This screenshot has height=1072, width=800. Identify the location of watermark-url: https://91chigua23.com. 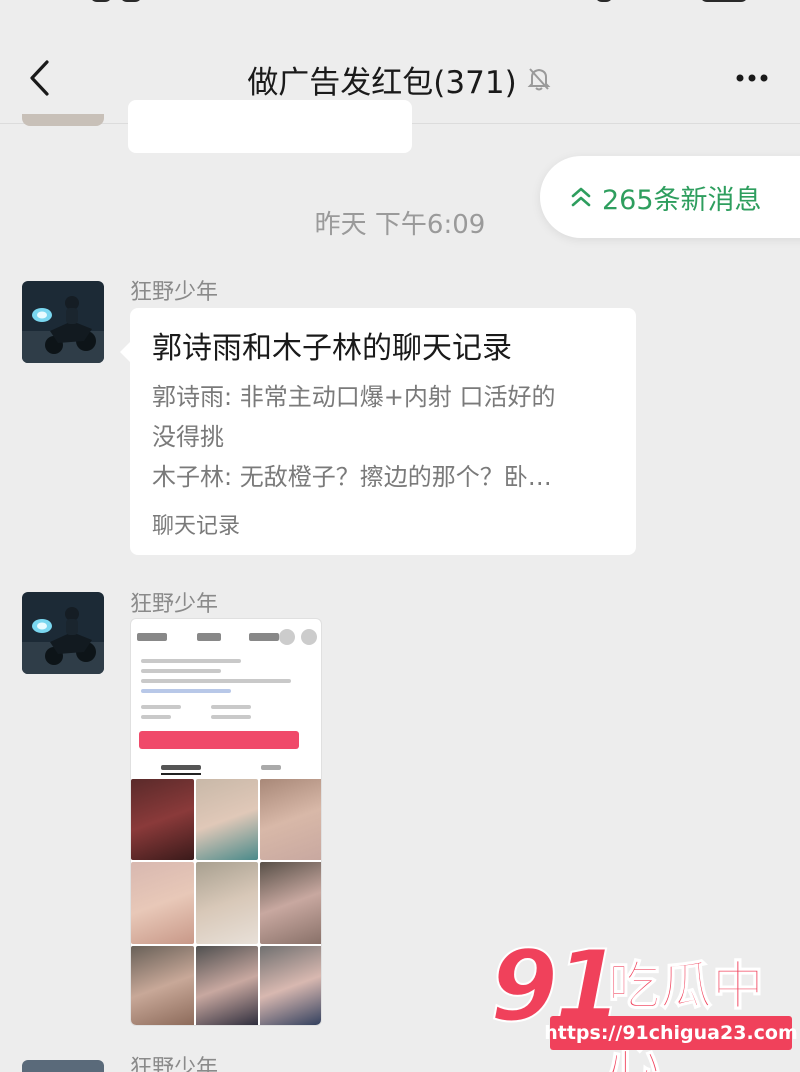
(671, 1033).